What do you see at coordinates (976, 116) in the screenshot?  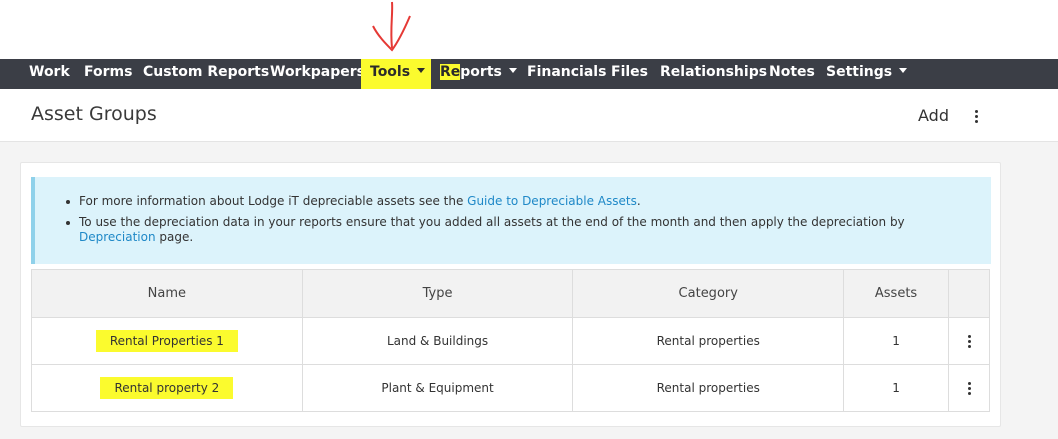 I see `more-options-icon` at bounding box center [976, 116].